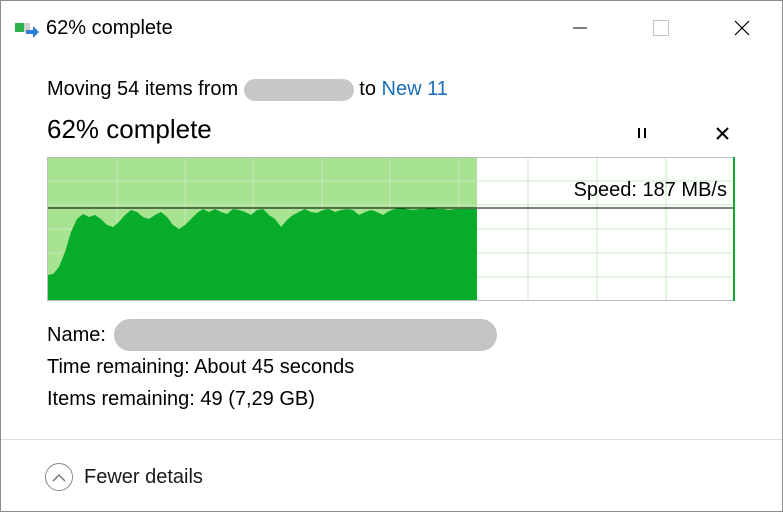 This screenshot has height=512, width=783. I want to click on transfer-summary: Moving 54 items from to New 11, so click(247, 89).